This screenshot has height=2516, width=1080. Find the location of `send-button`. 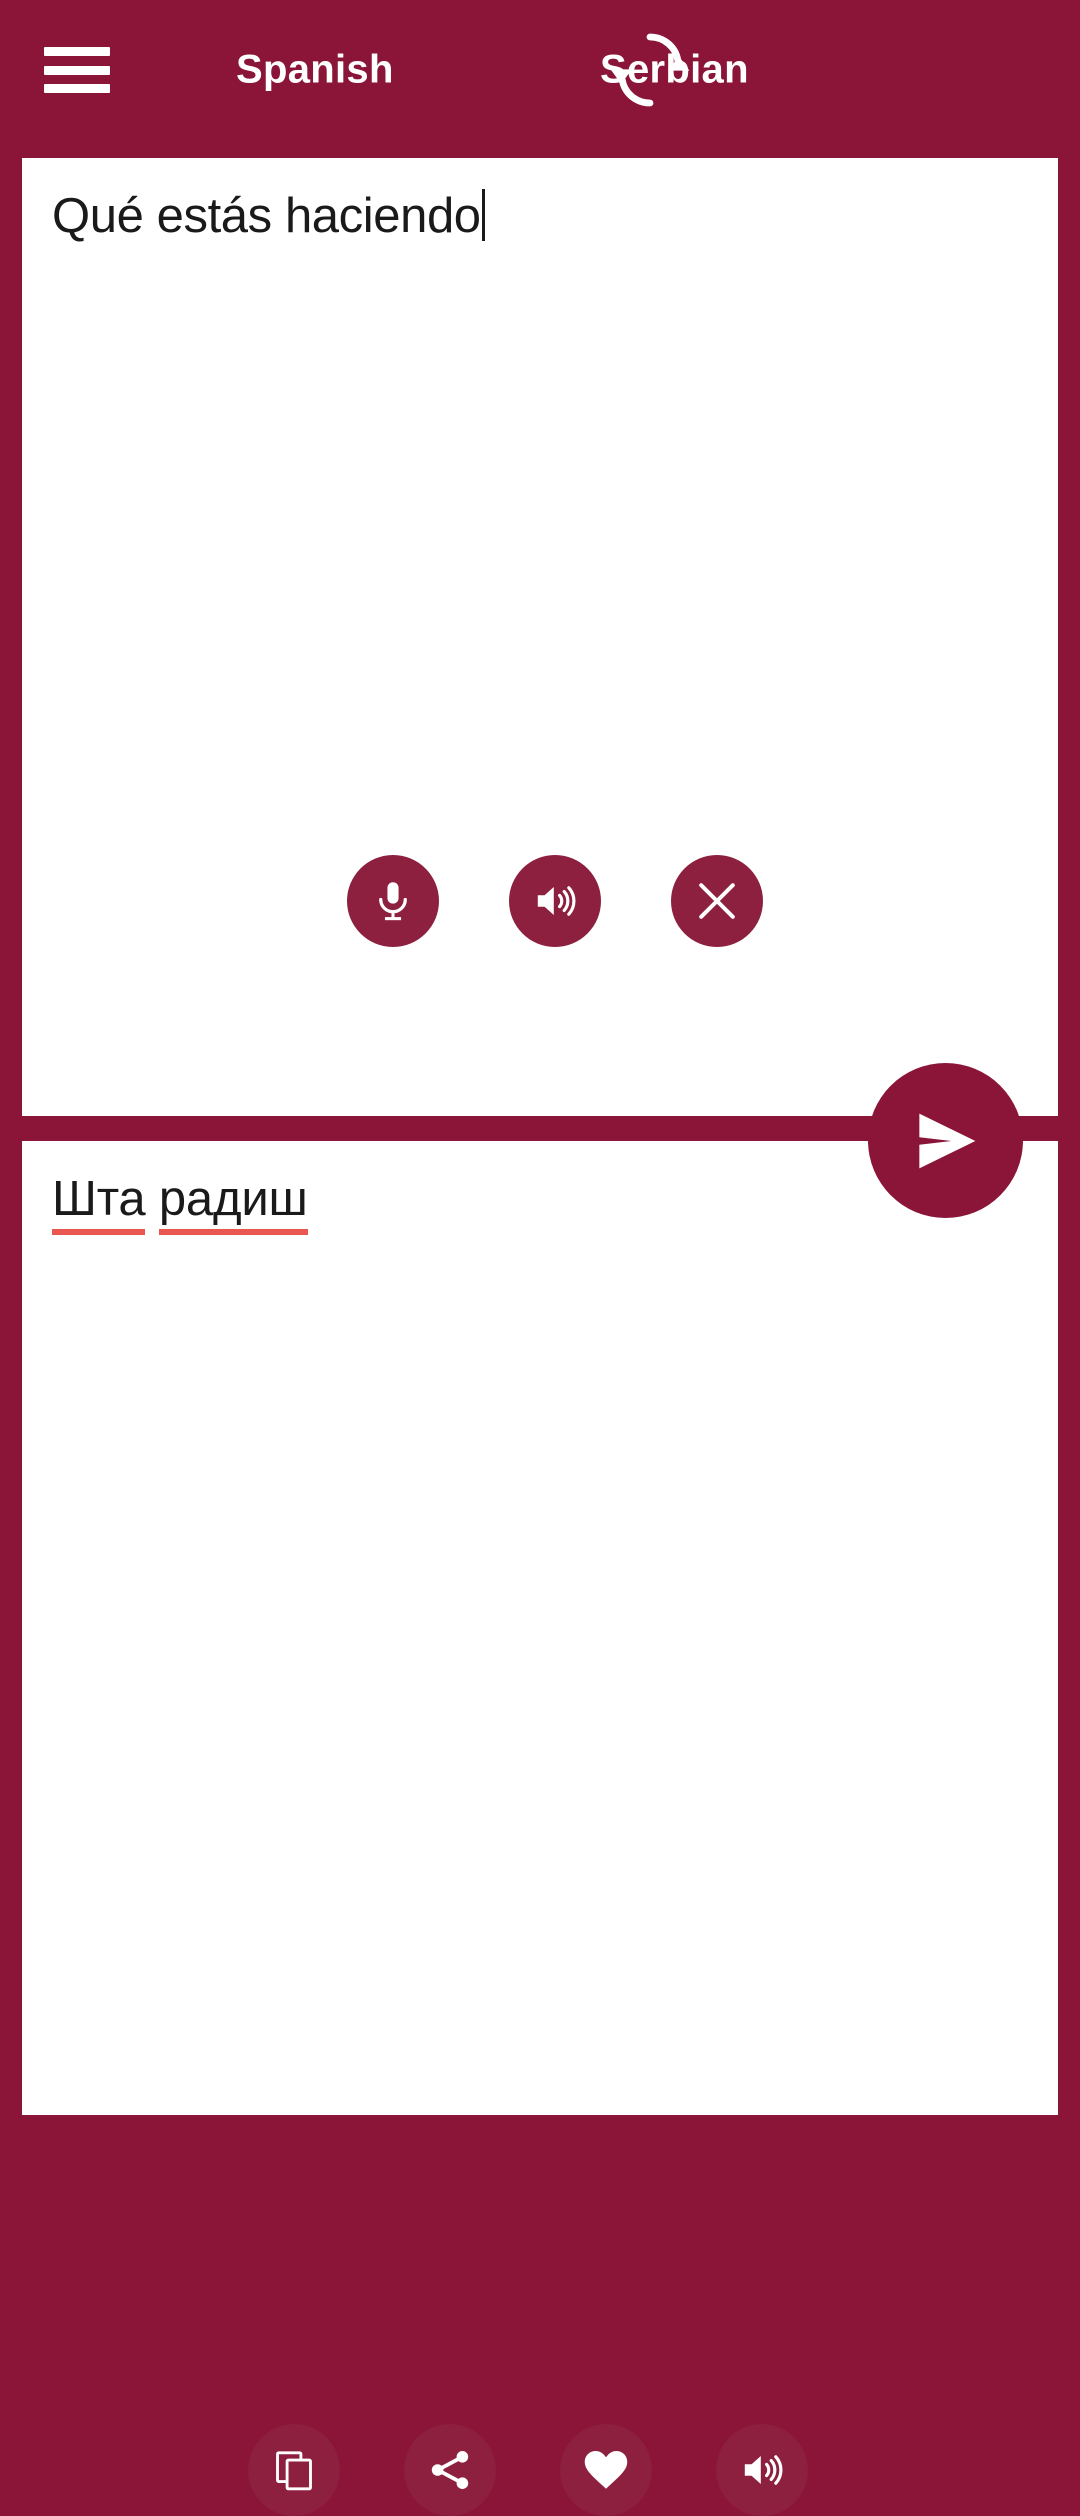

send-button is located at coordinates (945, 1140).